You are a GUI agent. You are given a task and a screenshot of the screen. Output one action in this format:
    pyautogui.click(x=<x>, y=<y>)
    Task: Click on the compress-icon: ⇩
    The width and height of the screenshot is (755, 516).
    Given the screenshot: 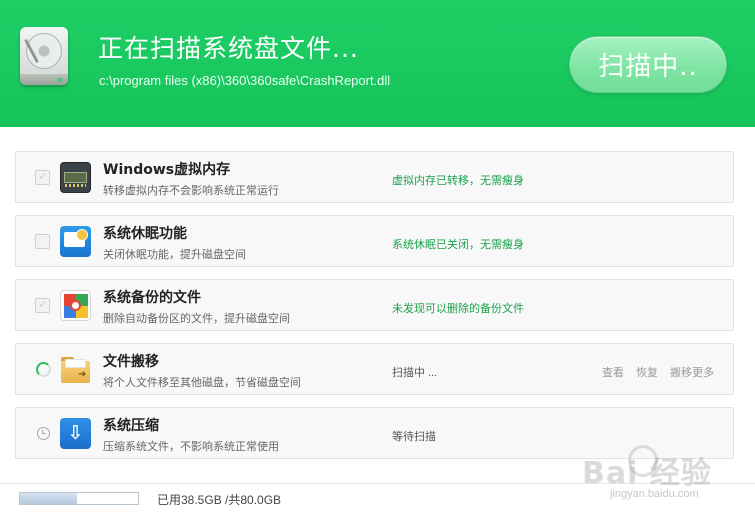 What is the action you would take?
    pyautogui.click(x=75, y=433)
    